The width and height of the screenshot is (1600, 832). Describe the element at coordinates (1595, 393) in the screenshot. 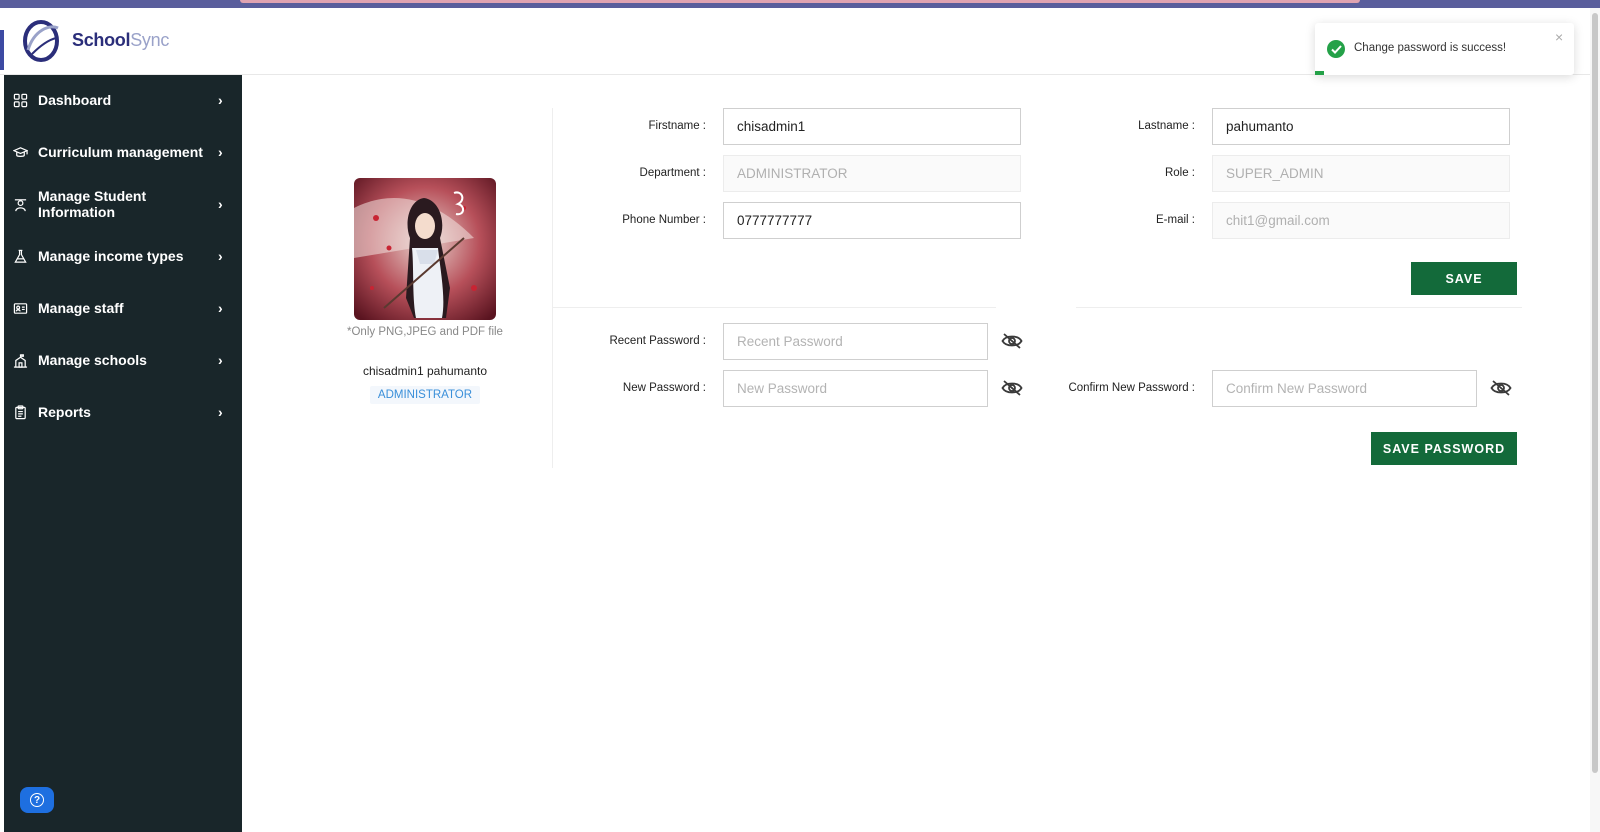

I see `scrollbar-thumb` at that location.